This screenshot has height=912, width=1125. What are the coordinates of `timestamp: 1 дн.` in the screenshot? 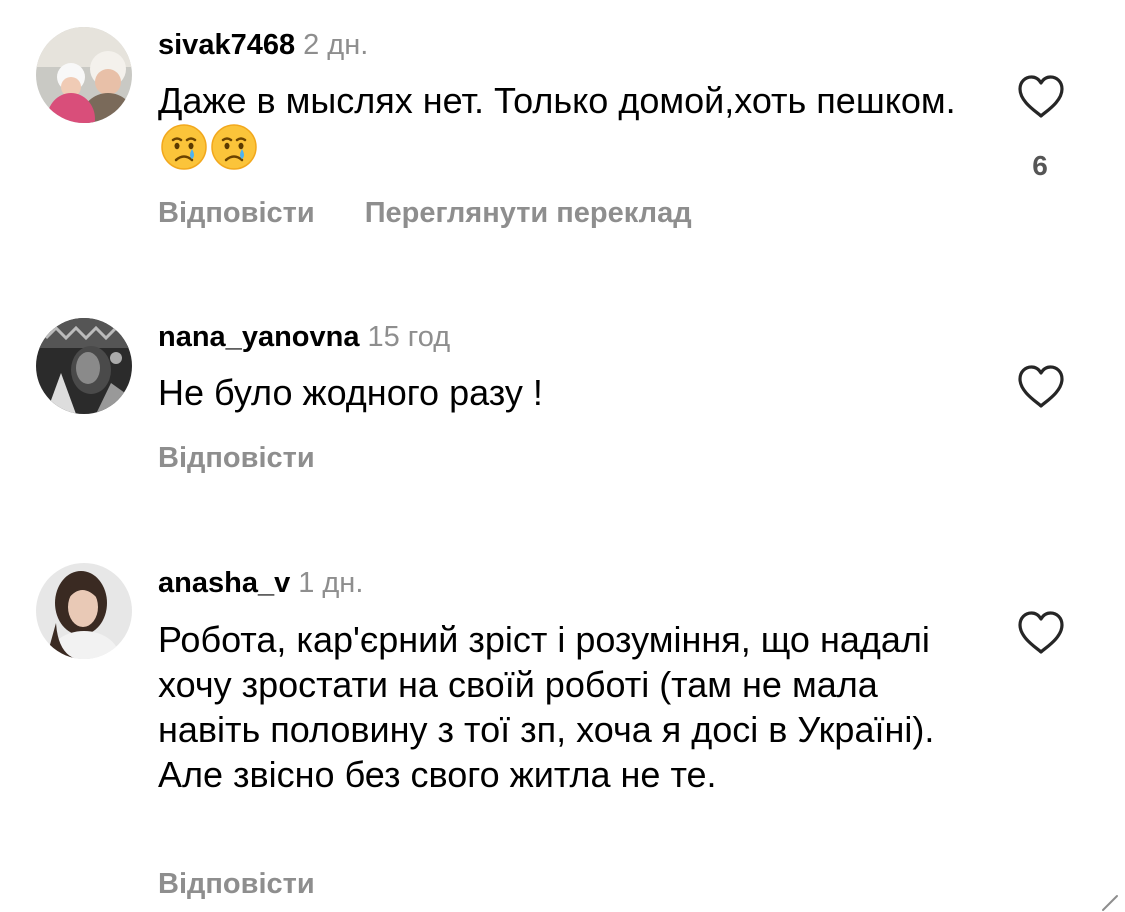 It's located at (331, 583).